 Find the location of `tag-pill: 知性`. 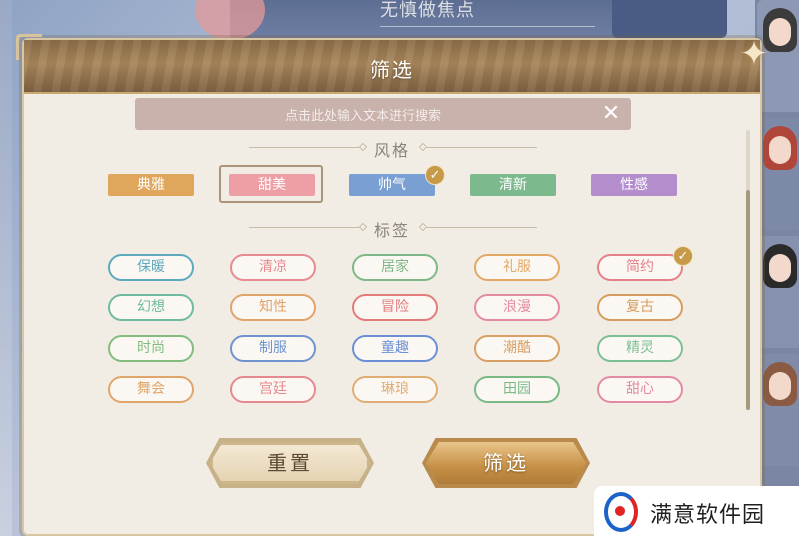

tag-pill: 知性 is located at coordinates (273, 307).